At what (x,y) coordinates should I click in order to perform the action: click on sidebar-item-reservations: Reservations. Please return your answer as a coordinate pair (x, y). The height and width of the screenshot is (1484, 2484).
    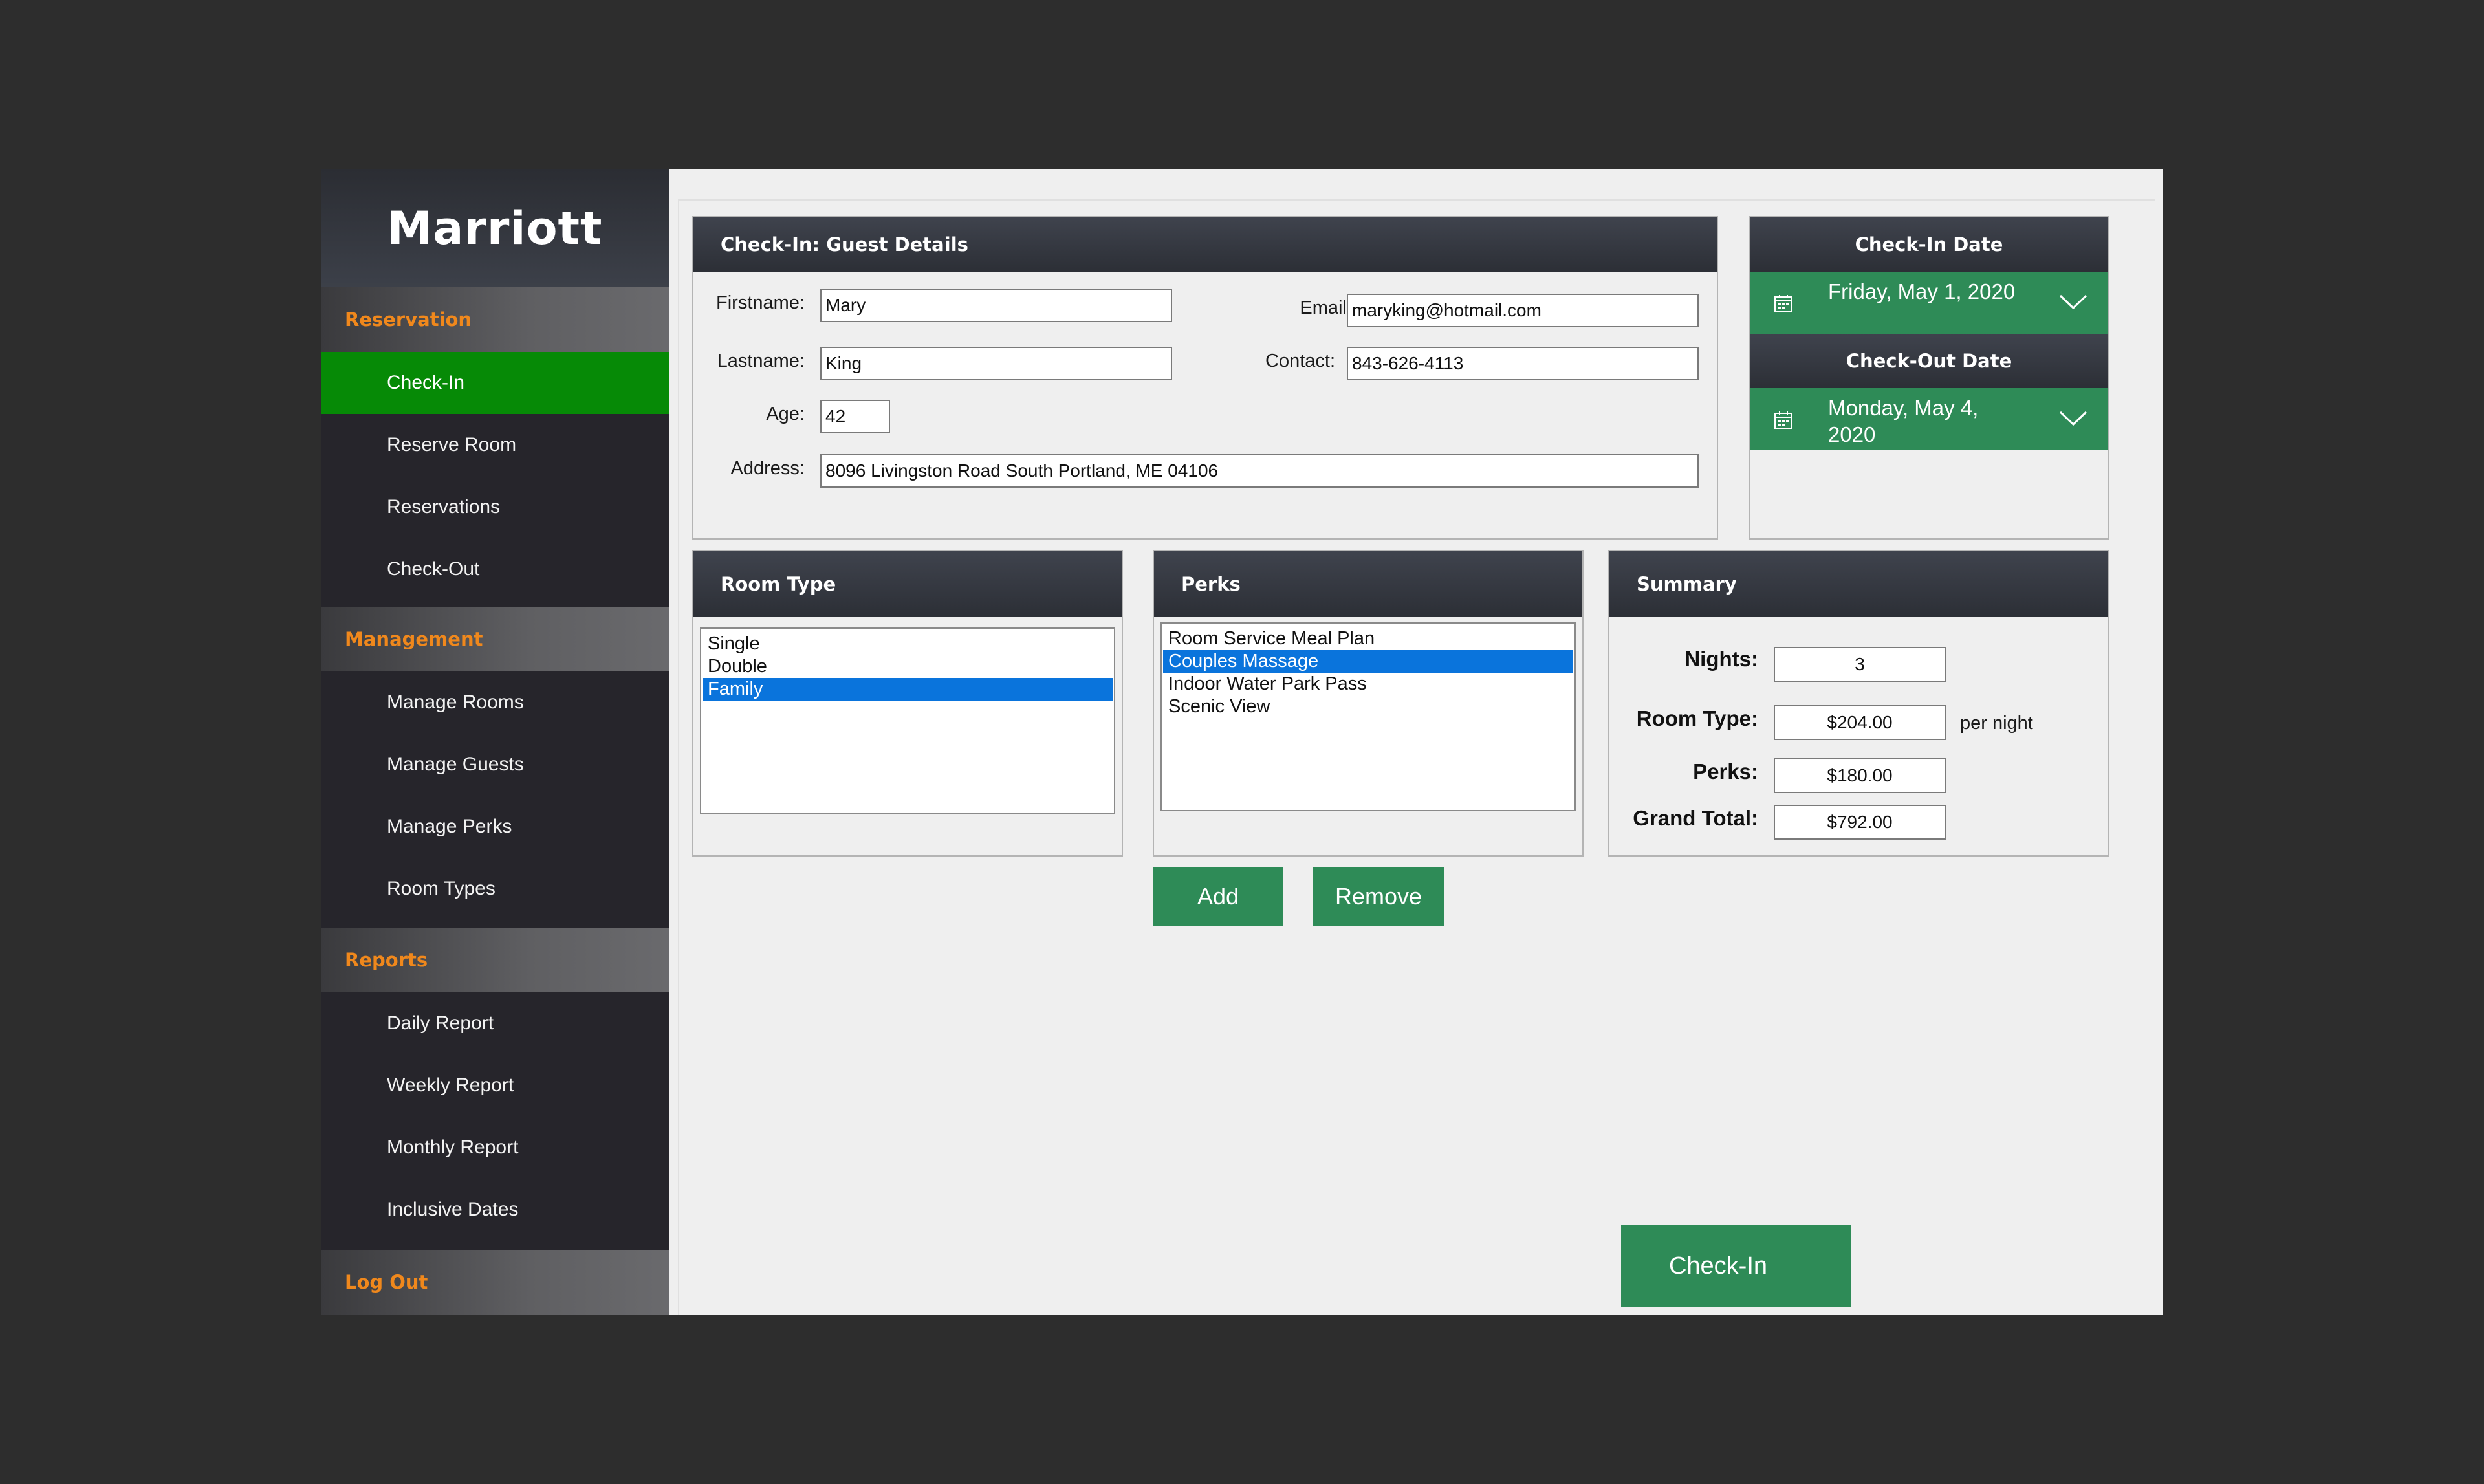
    Looking at the image, I should click on (495, 507).